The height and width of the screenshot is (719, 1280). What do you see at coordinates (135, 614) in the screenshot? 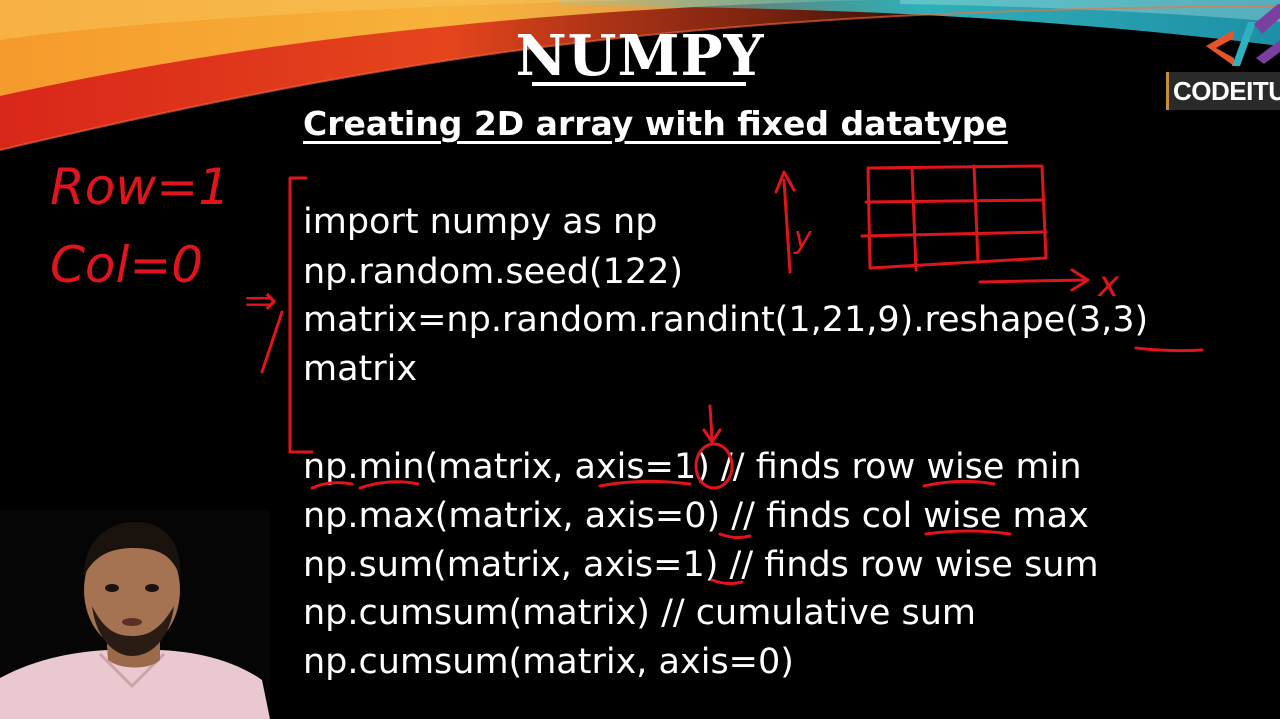
I see `presenter-avatar` at bounding box center [135, 614].